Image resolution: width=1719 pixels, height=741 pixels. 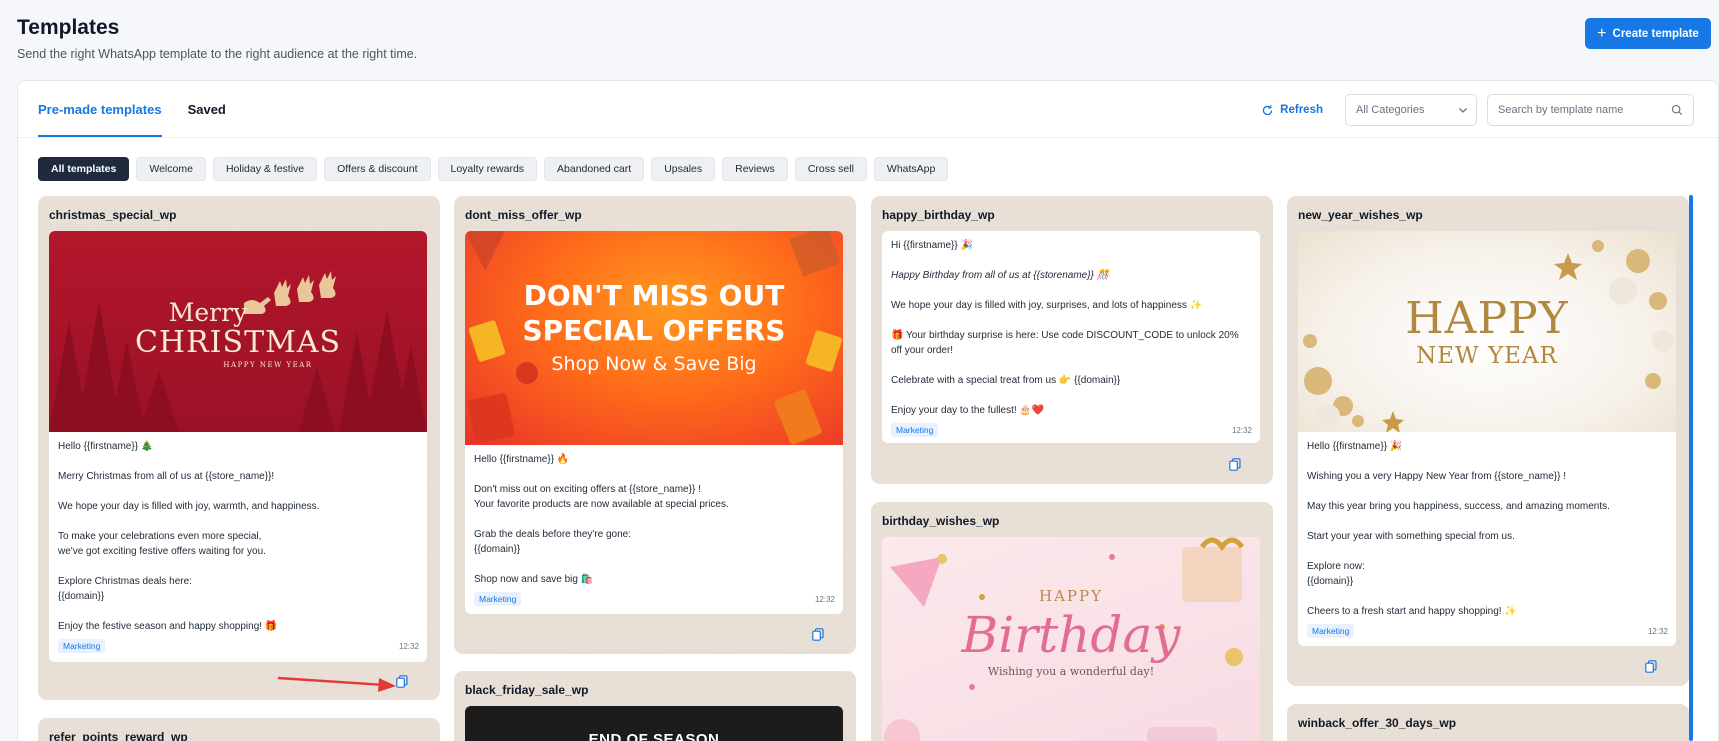 I want to click on template-card-title: black_friday_sale_wp, so click(x=527, y=690).